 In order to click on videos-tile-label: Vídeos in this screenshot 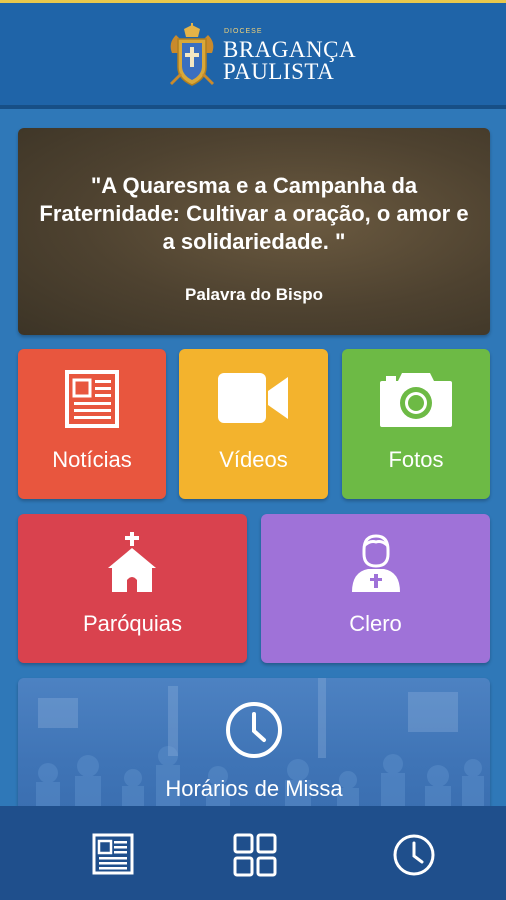, I will do `click(253, 459)`.